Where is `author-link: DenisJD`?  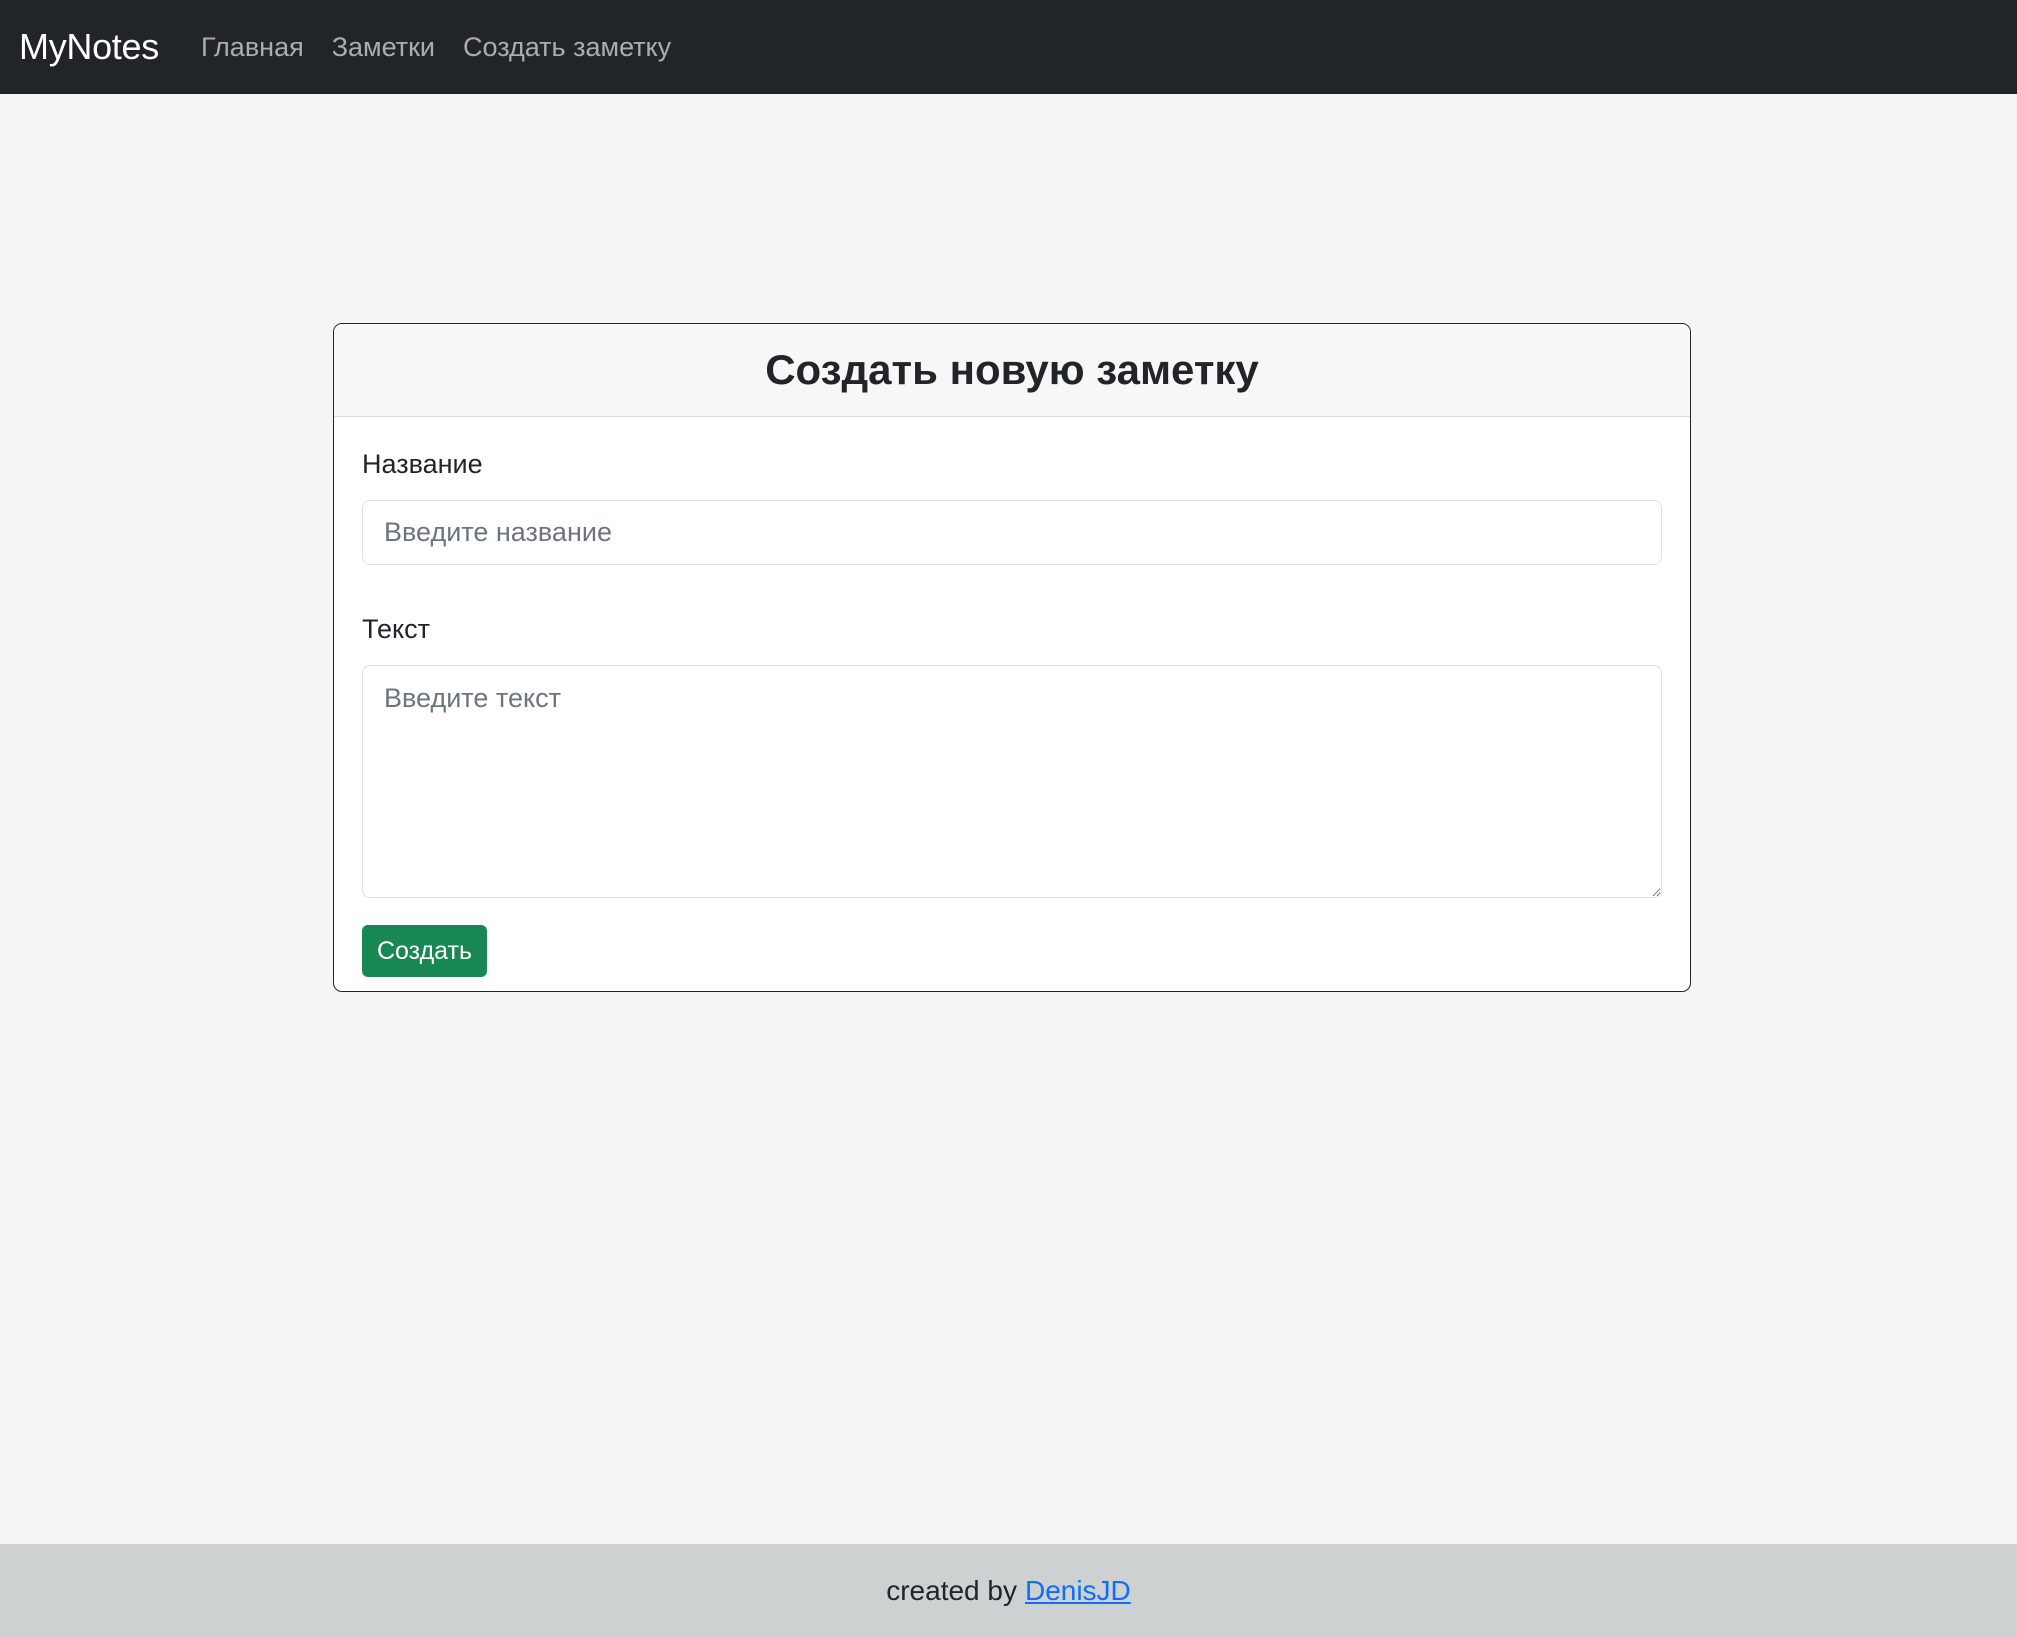 author-link: DenisJD is located at coordinates (1078, 1591).